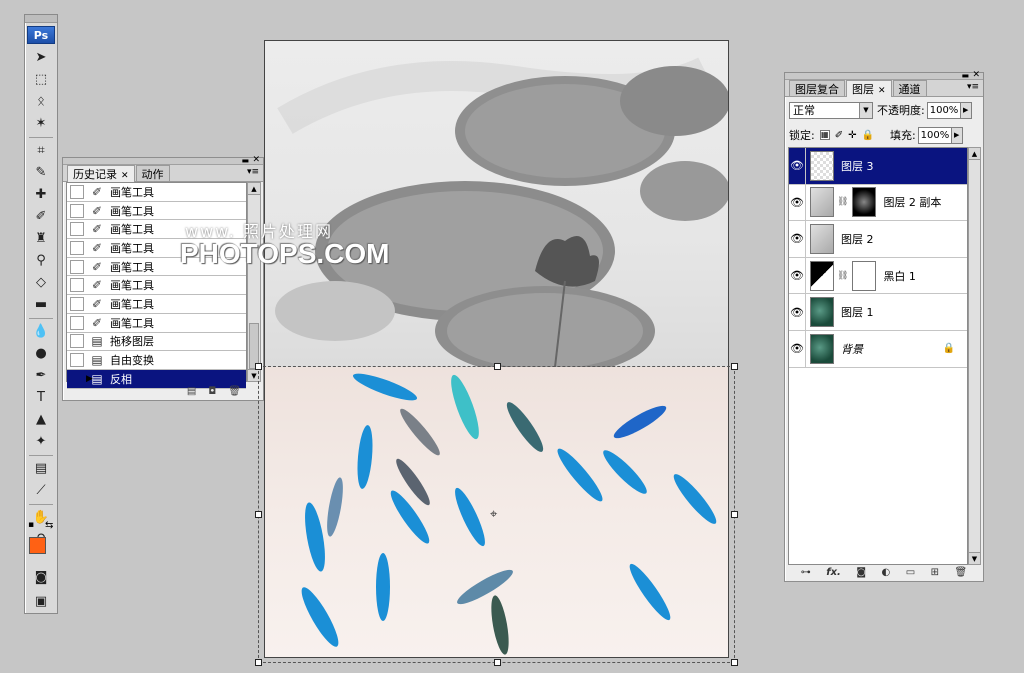 The width and height of the screenshot is (1024, 673). Describe the element at coordinates (878, 349) in the screenshot. I see `layer-row: 👁 背景 🔒` at that location.